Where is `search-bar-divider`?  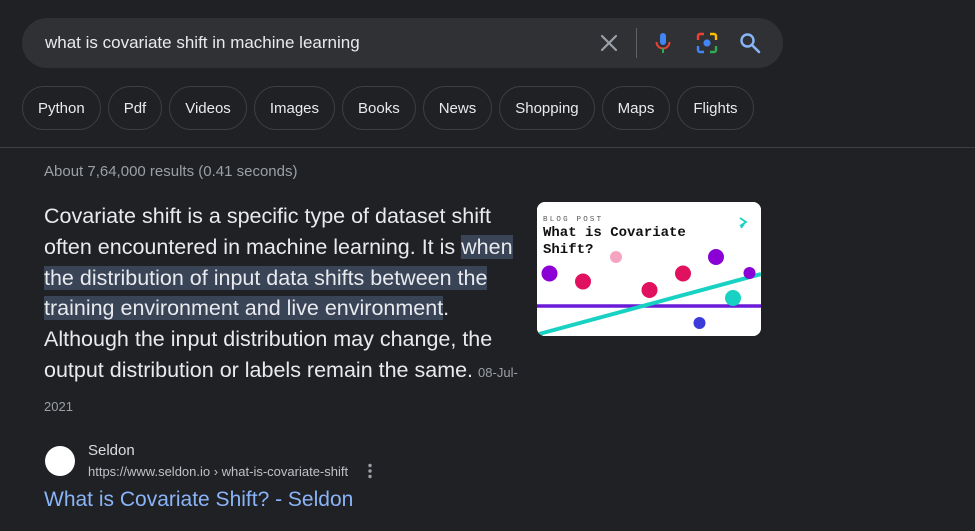 search-bar-divider is located at coordinates (636, 43).